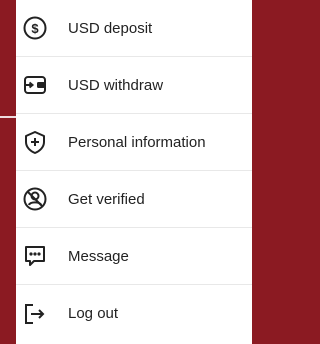  I want to click on menu-item-label: USD deposit, so click(110, 28).